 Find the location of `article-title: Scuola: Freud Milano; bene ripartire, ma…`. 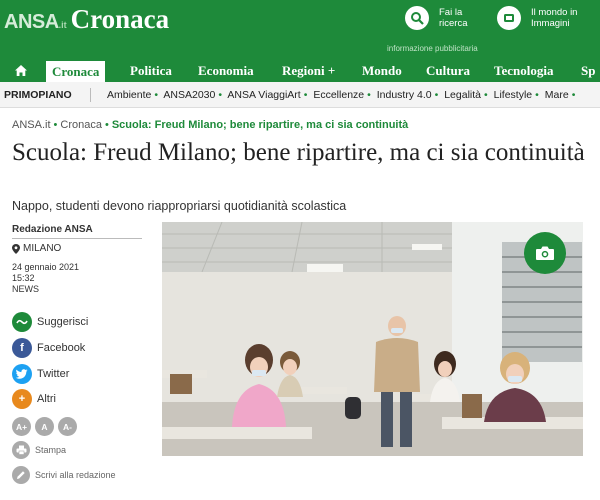

article-title: Scuola: Freud Milano; bene ripartire, ma… is located at coordinates (298, 152).